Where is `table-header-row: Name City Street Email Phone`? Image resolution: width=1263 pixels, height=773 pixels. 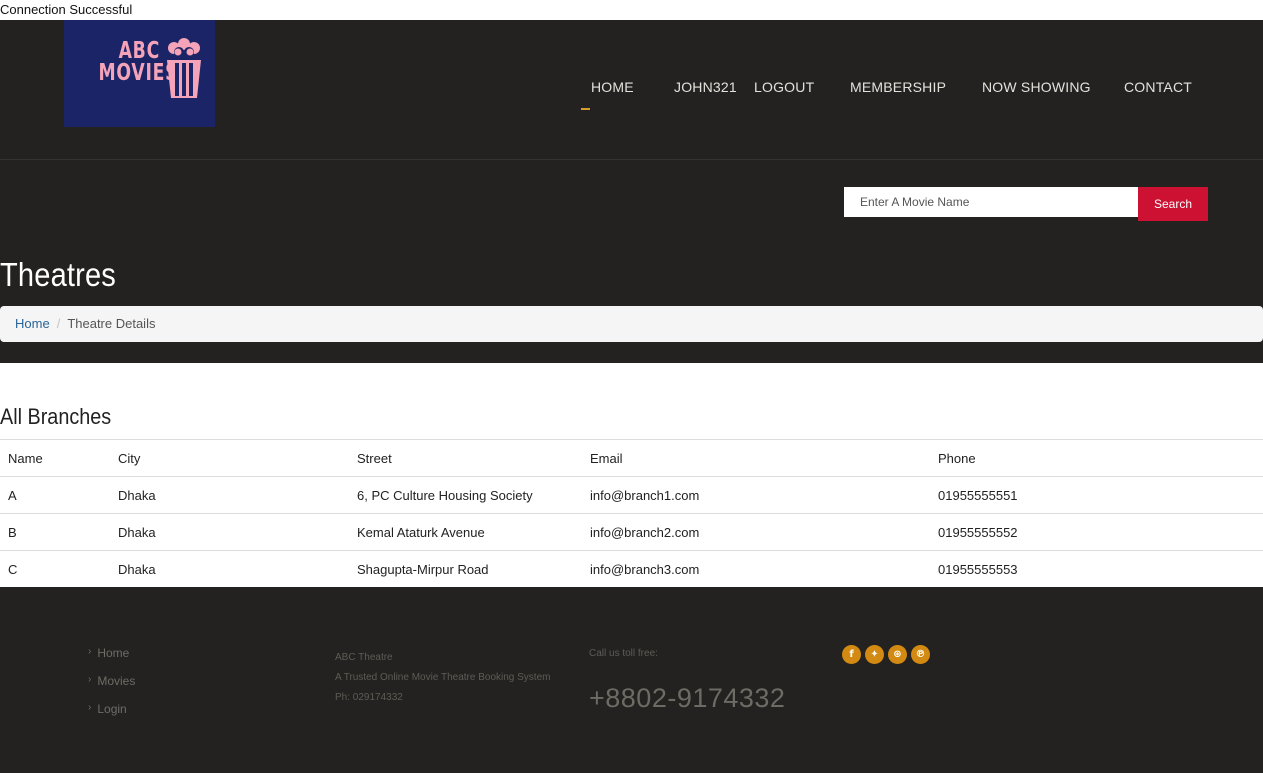
table-header-row: Name City Street Email Phone is located at coordinates (631, 458).